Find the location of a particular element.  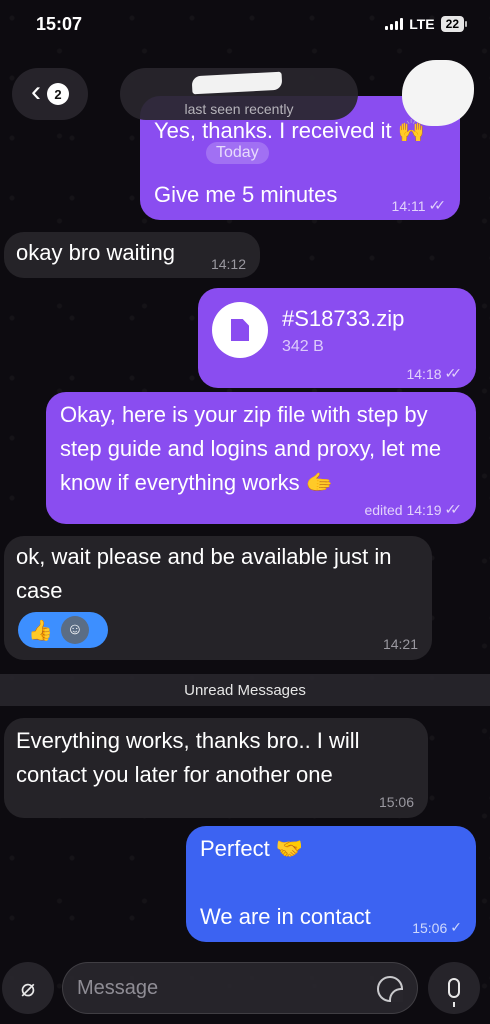

message-input-container is located at coordinates (240, 988).